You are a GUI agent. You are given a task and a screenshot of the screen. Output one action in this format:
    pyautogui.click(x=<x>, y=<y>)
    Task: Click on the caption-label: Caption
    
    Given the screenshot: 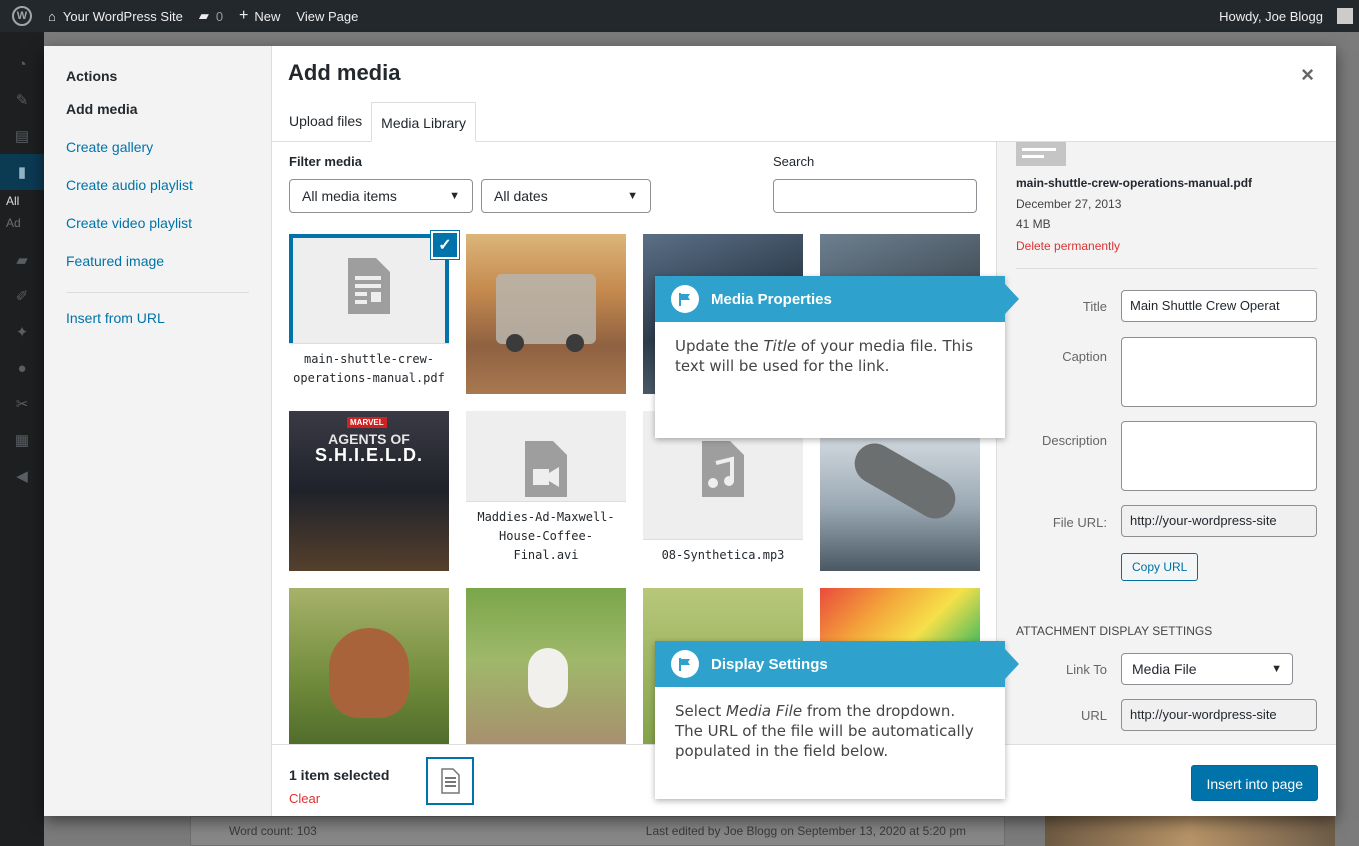 What is the action you would take?
    pyautogui.click(x=1084, y=356)
    